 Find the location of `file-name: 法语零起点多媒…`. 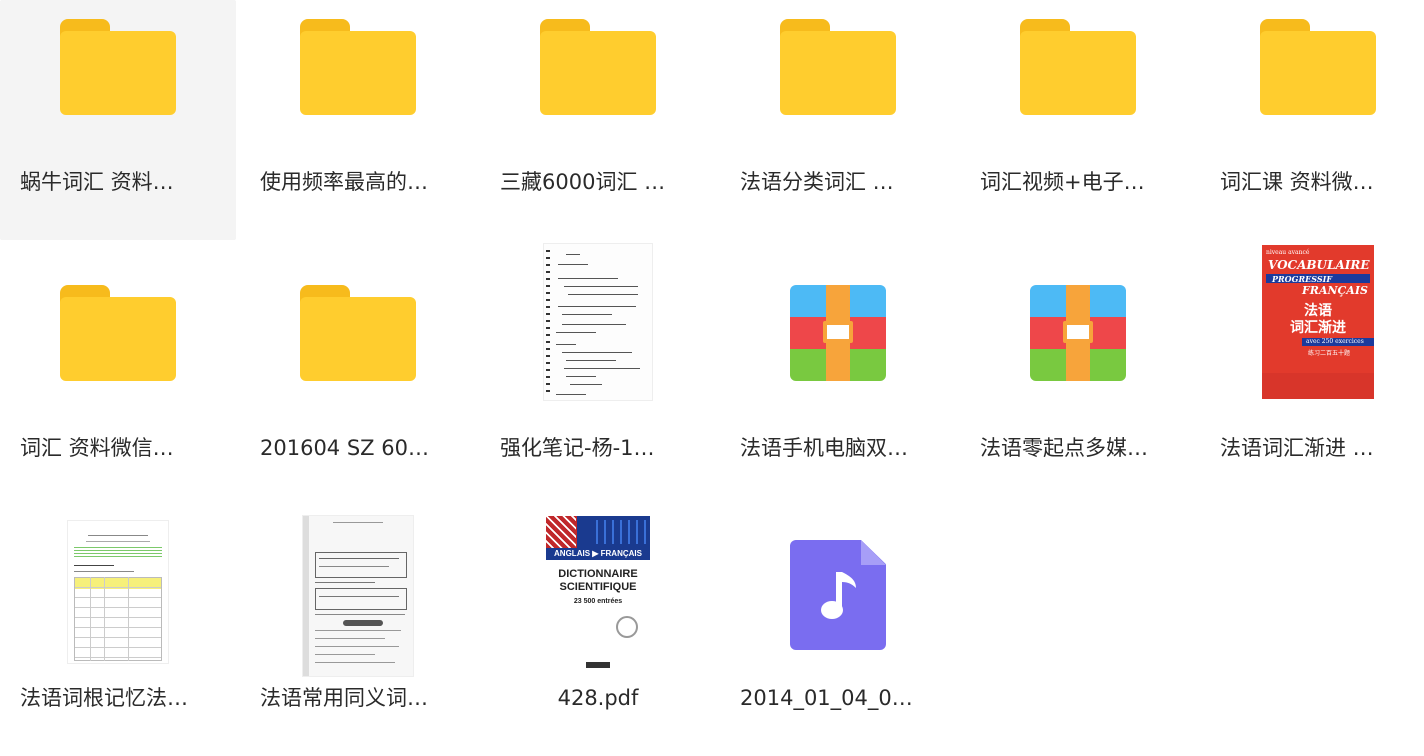

file-name: 法语零起点多媒… is located at coordinates (1064, 448).